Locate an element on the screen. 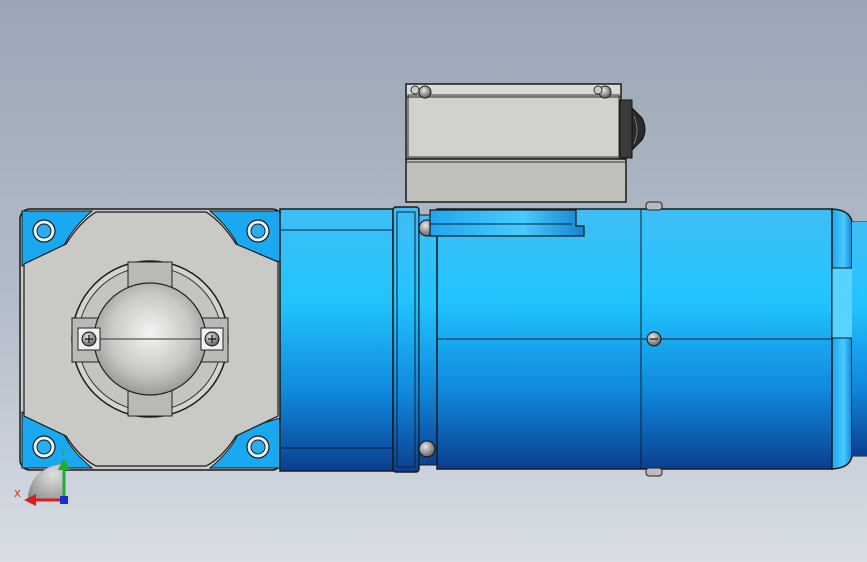 The width and height of the screenshot is (867, 562). triad-y-label: Y is located at coordinates (63, 453).